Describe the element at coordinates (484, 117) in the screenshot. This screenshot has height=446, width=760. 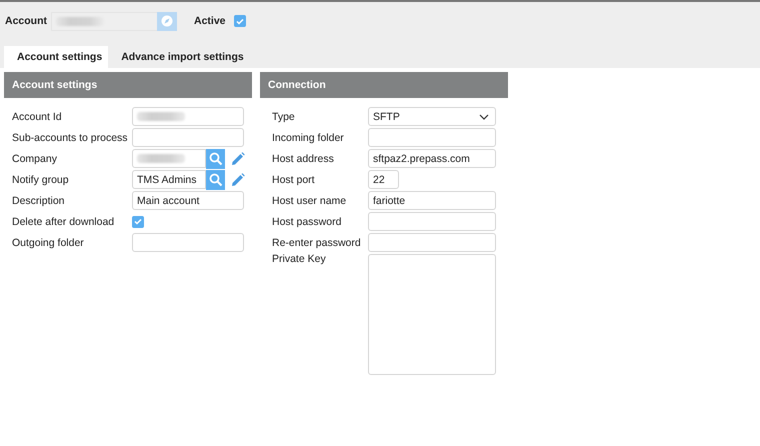
I see `chevron-down-icon` at that location.